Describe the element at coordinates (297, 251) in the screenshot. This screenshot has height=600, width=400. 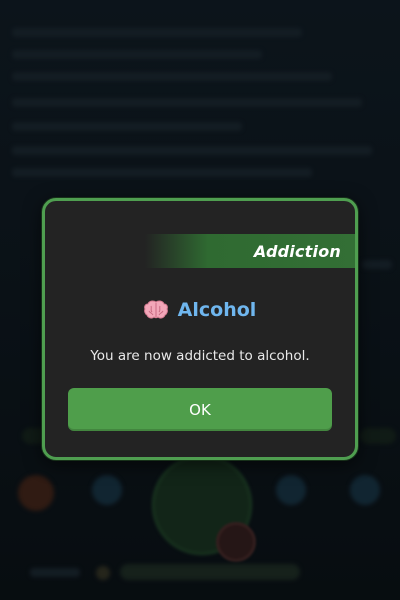
I see `ribbon-label: Addiction` at that location.